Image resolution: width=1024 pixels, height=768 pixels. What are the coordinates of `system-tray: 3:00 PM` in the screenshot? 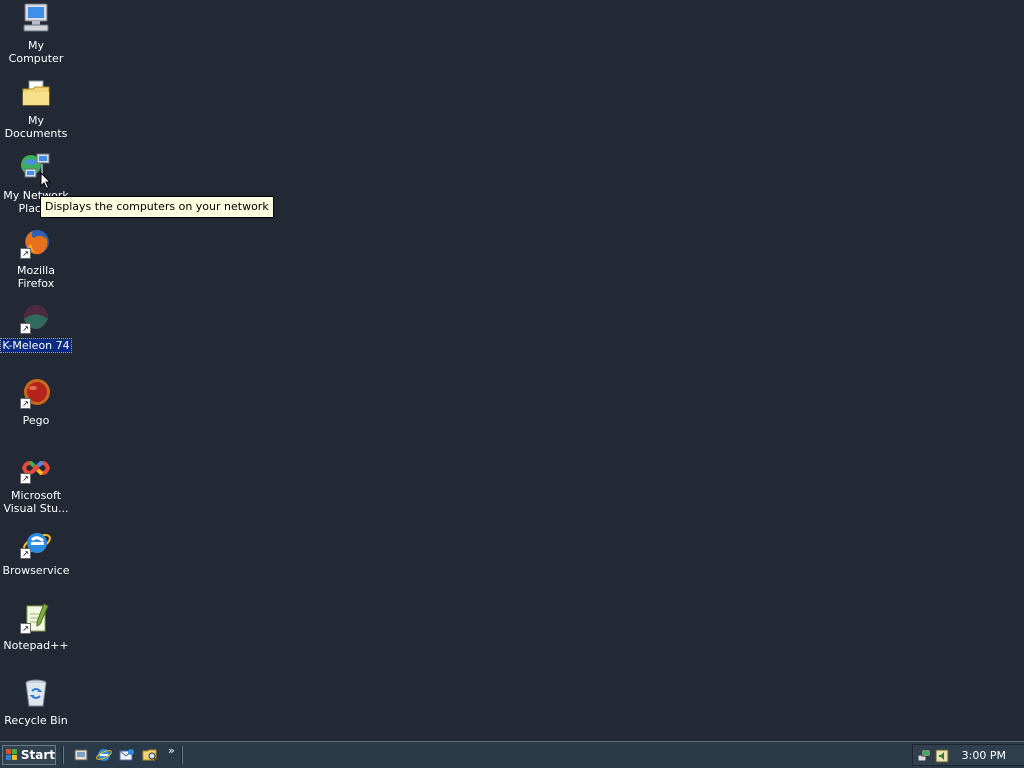 It's located at (968, 755).